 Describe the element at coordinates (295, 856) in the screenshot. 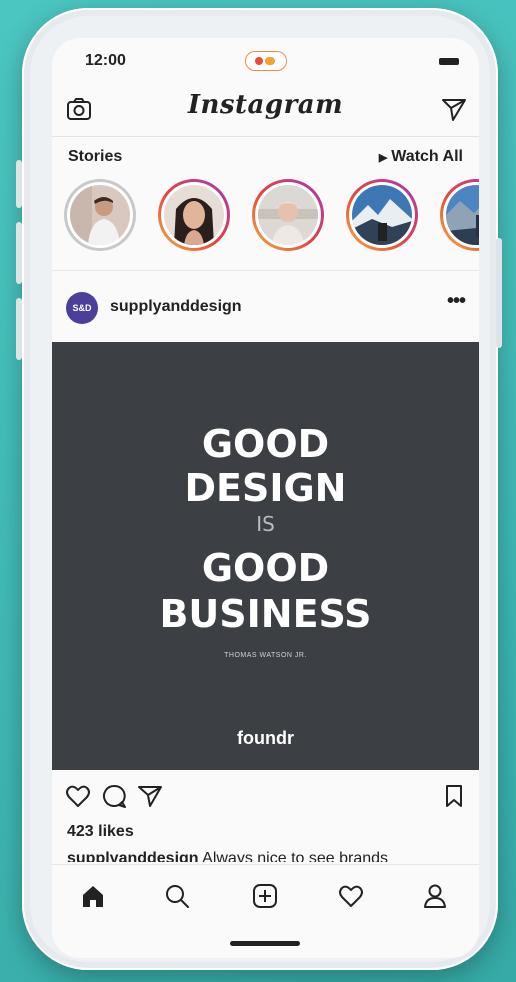

I see `caption-text: Always nice to see brands` at that location.